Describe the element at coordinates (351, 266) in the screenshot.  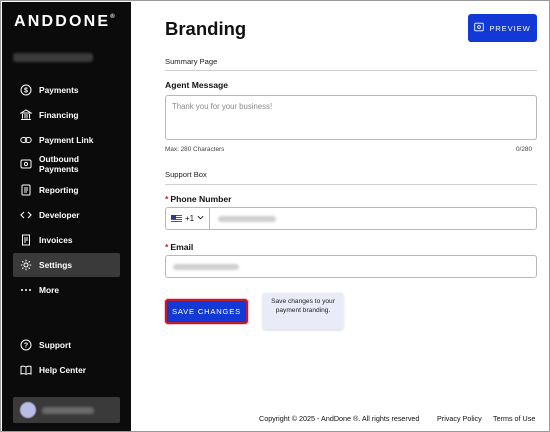
I see `email-field` at that location.